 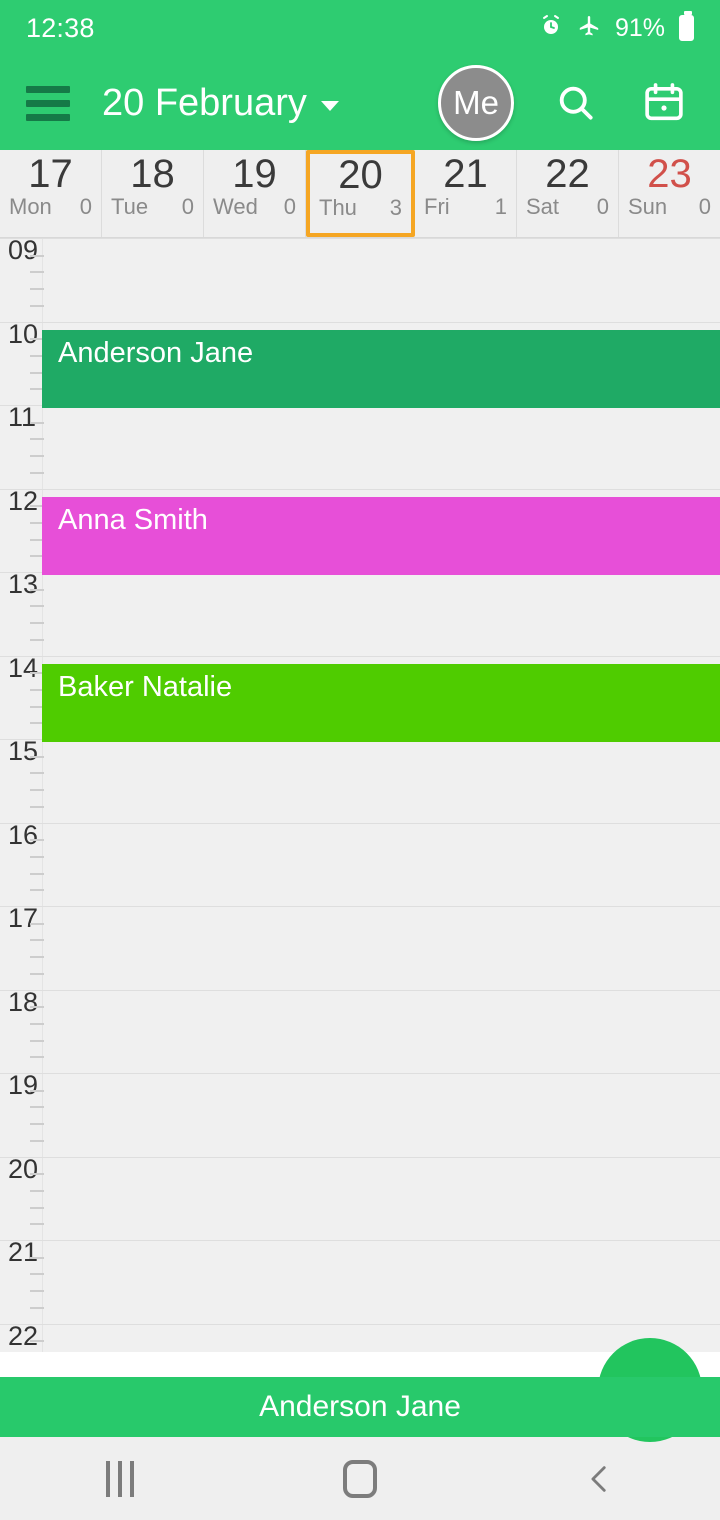 I want to click on chevron-down-icon, so click(x=329, y=106).